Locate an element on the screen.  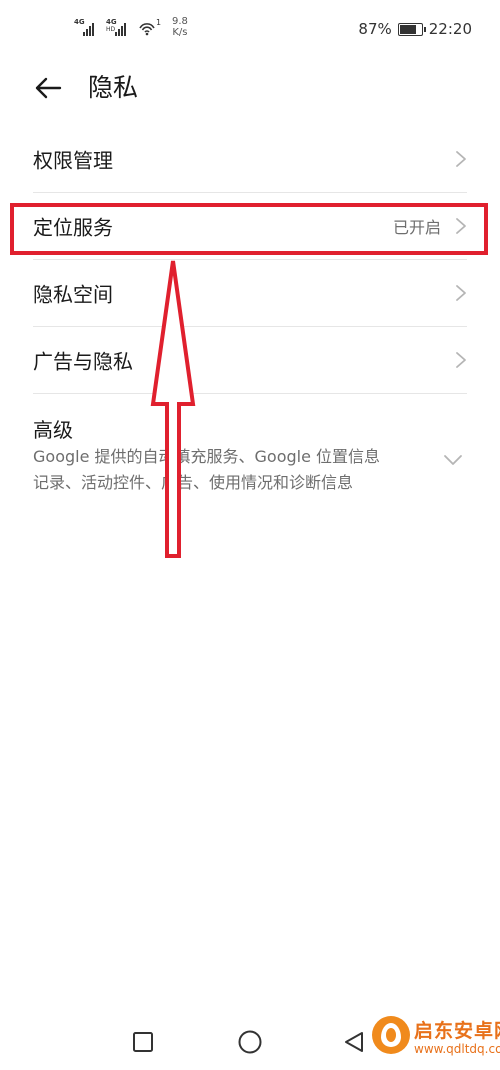
list-item-private-space: 隐私空间 is located at coordinates (250, 293).